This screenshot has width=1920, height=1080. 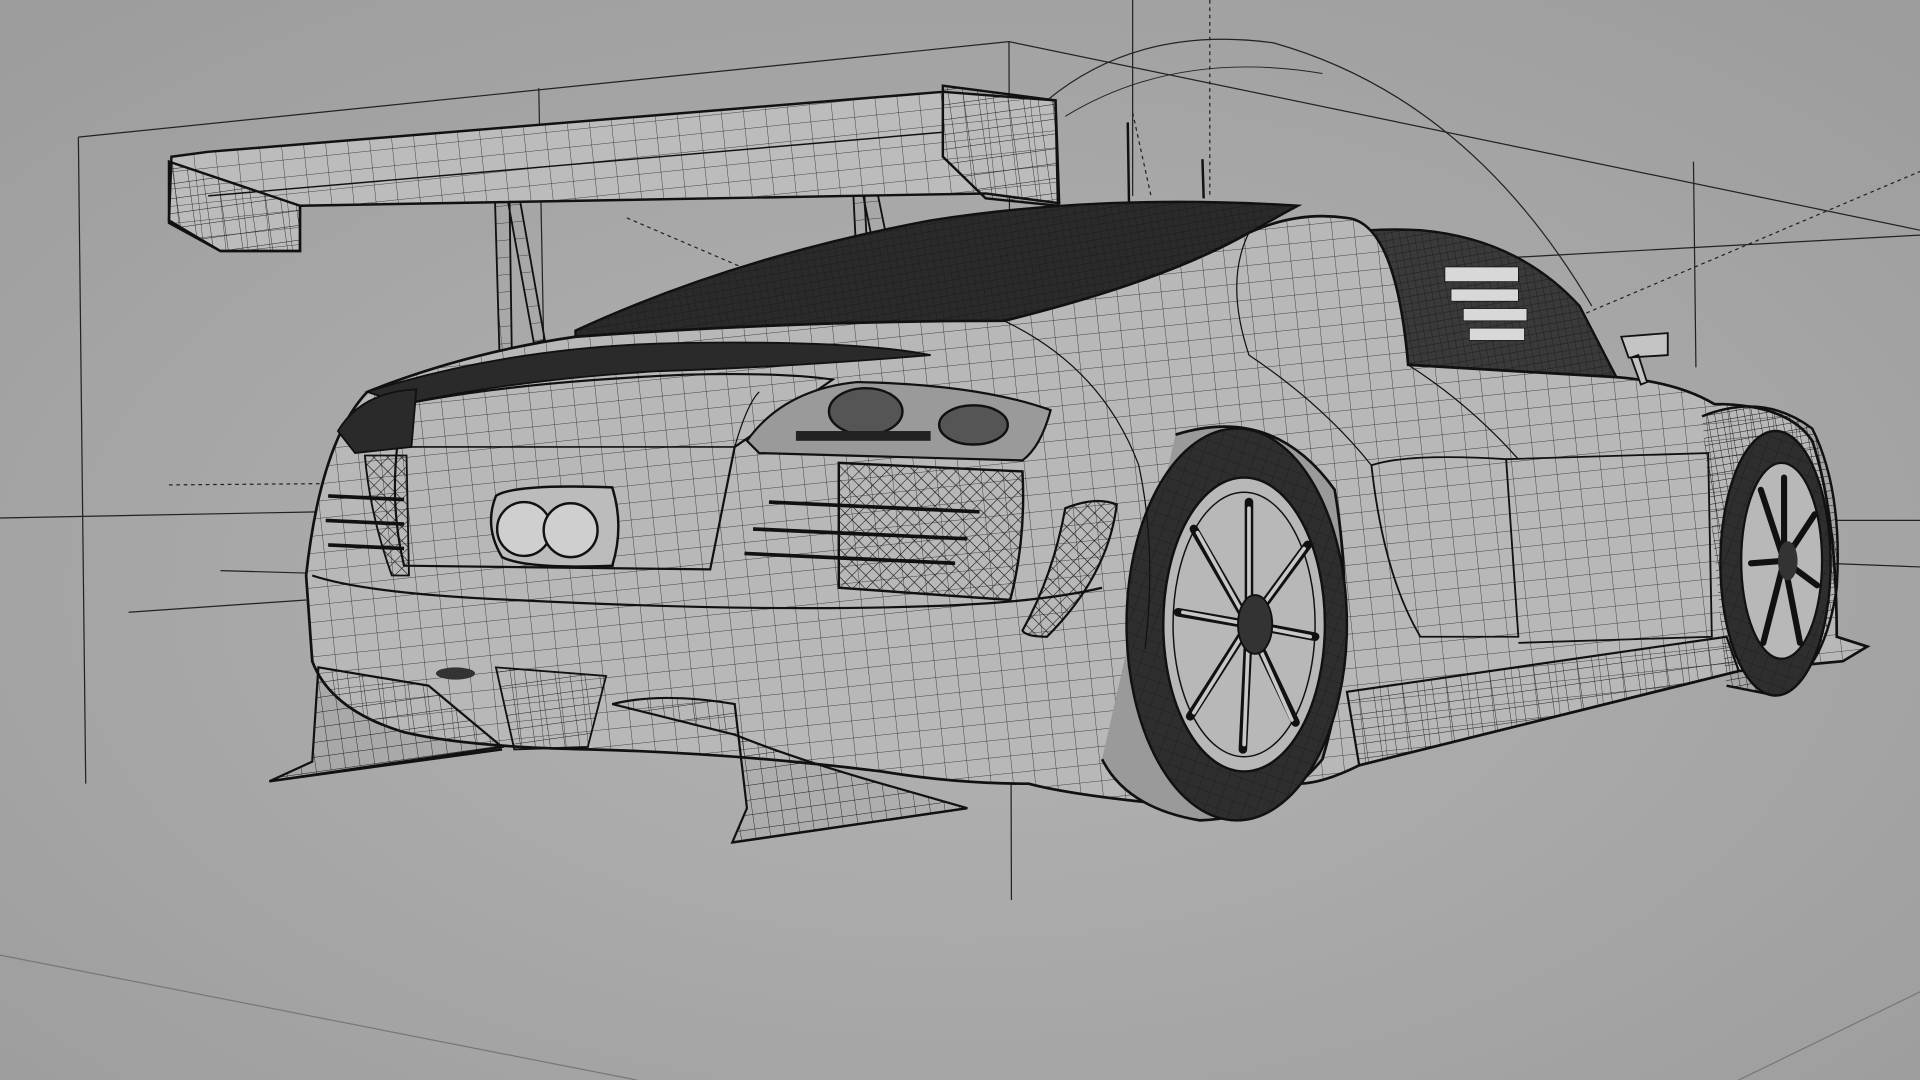 I want to click on tail-lamp-inner, so click(x=865, y=411).